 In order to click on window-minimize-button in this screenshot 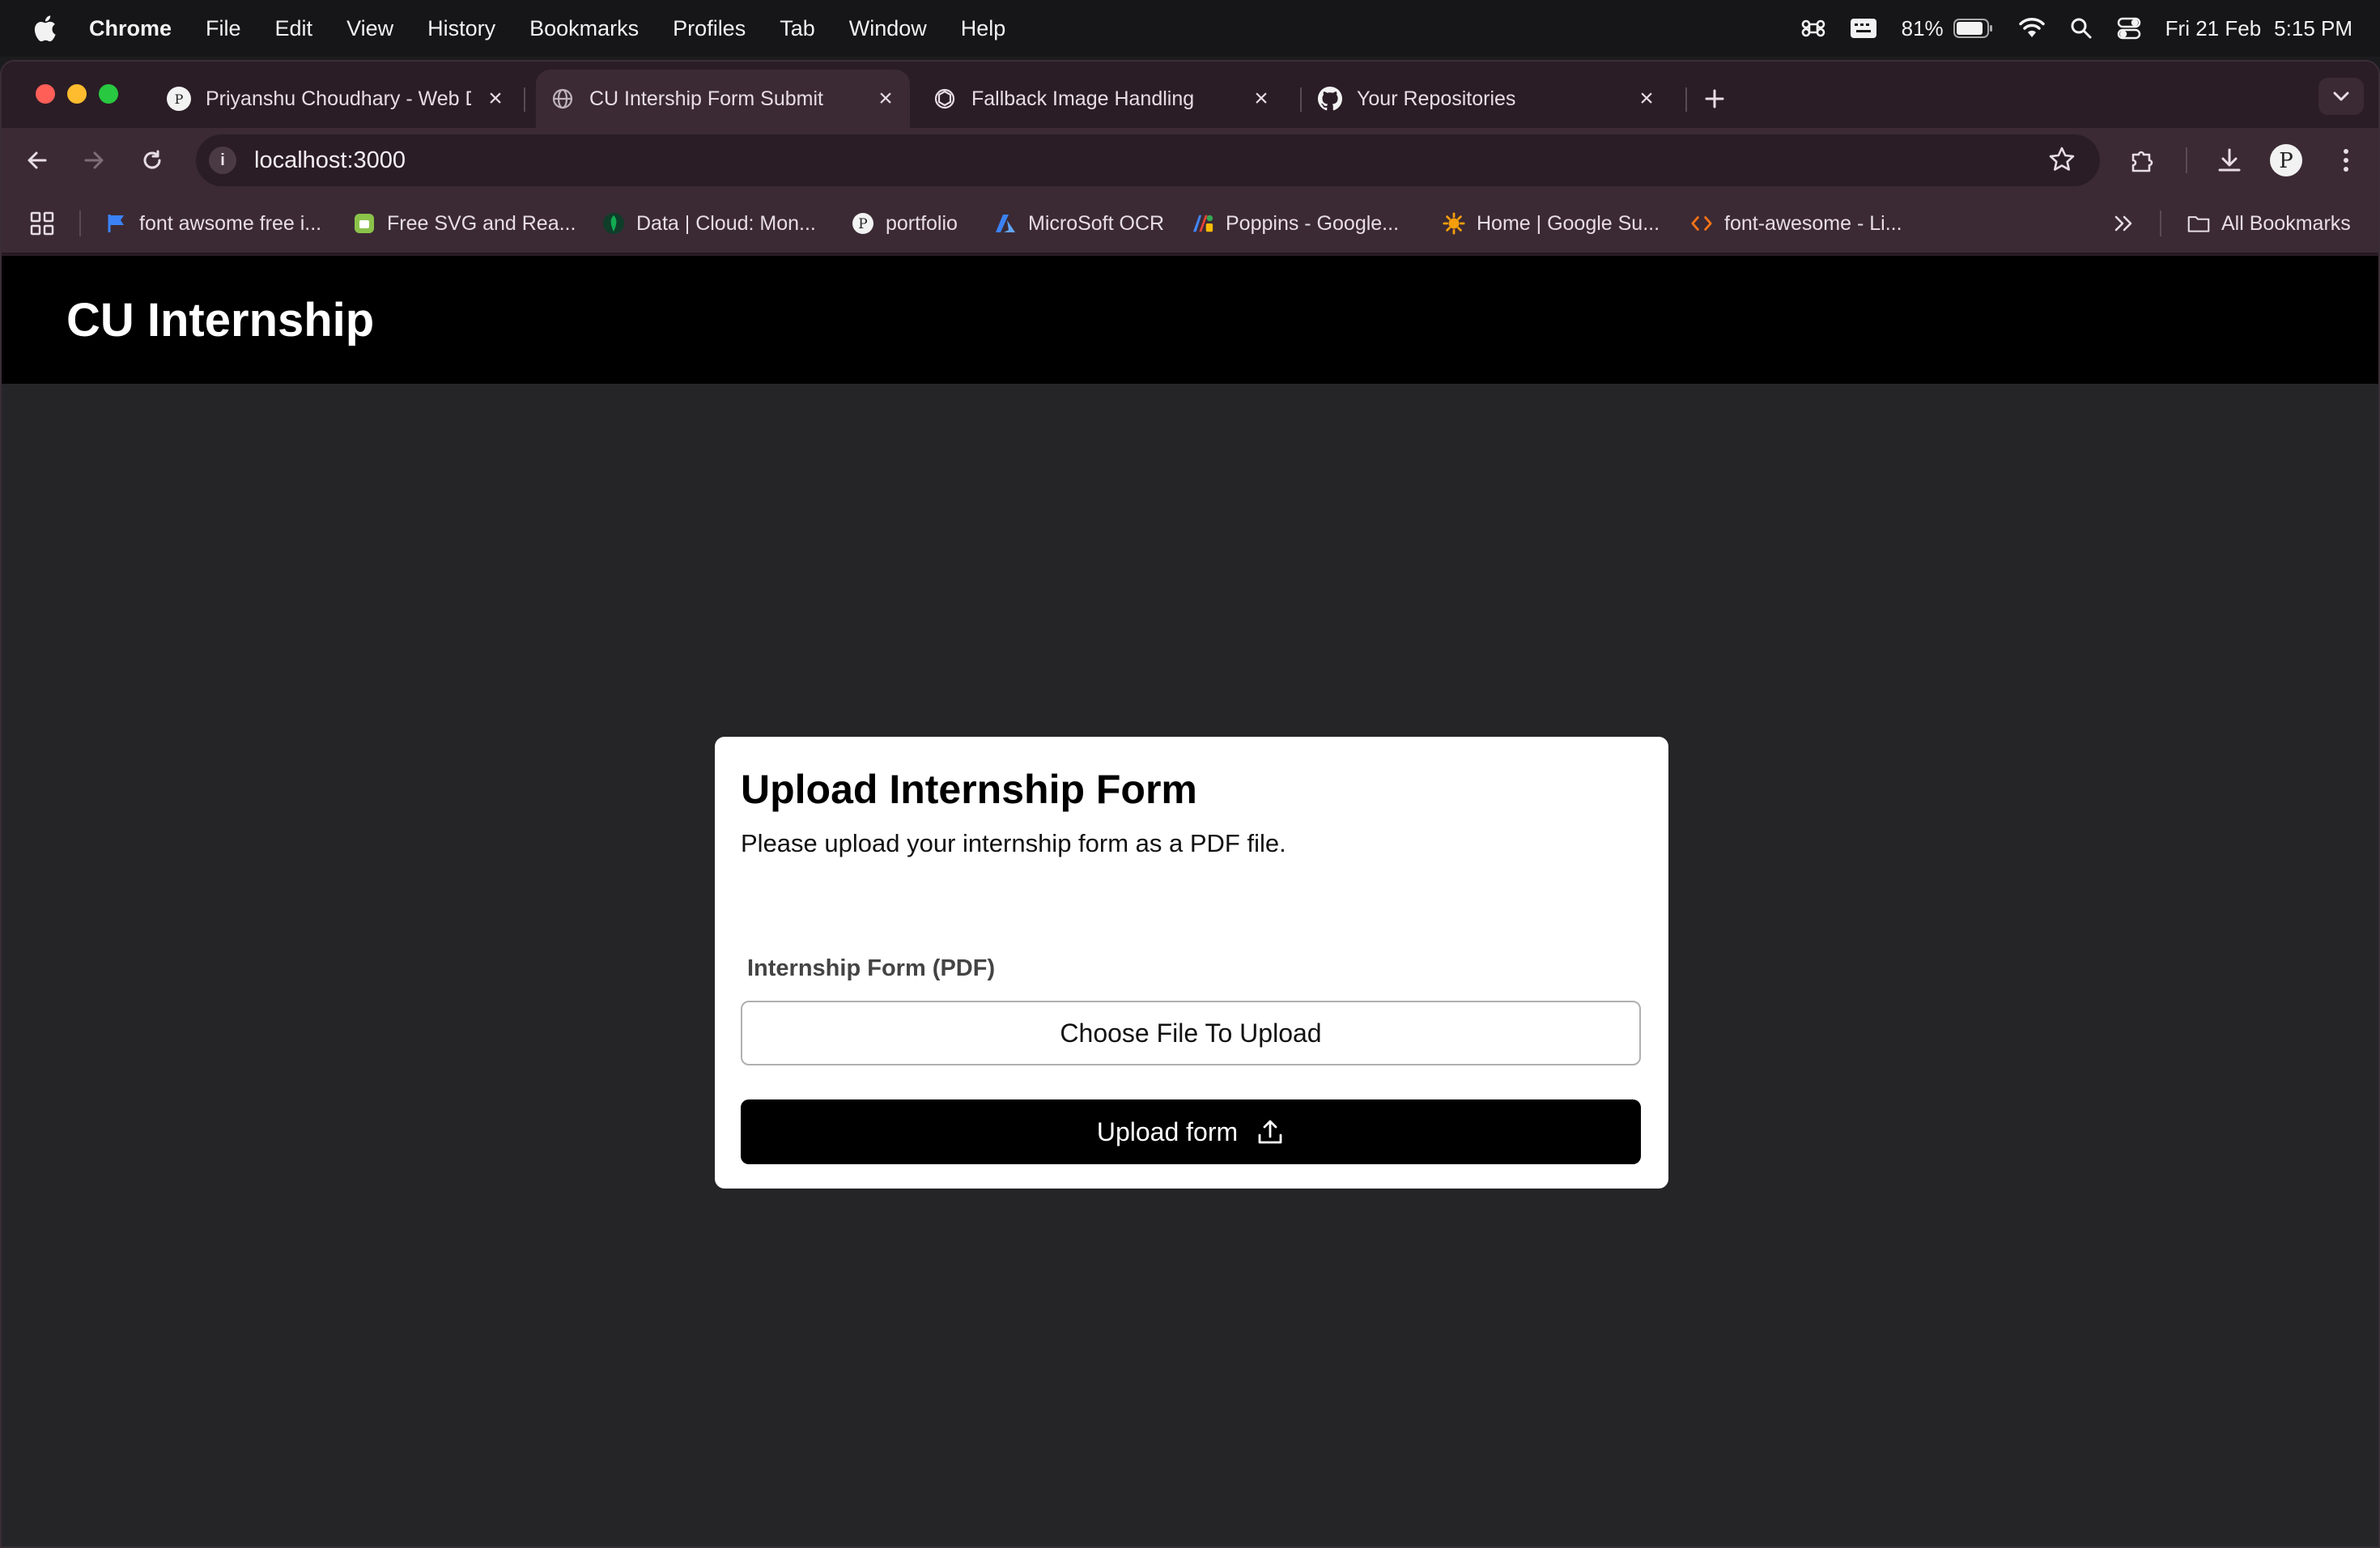, I will do `click(77, 94)`.